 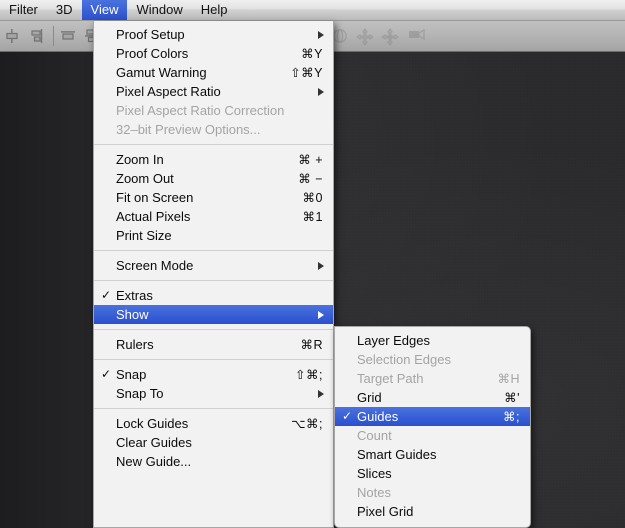 I want to click on view-menu-item-label: Actual Pixels, so click(x=153, y=216).